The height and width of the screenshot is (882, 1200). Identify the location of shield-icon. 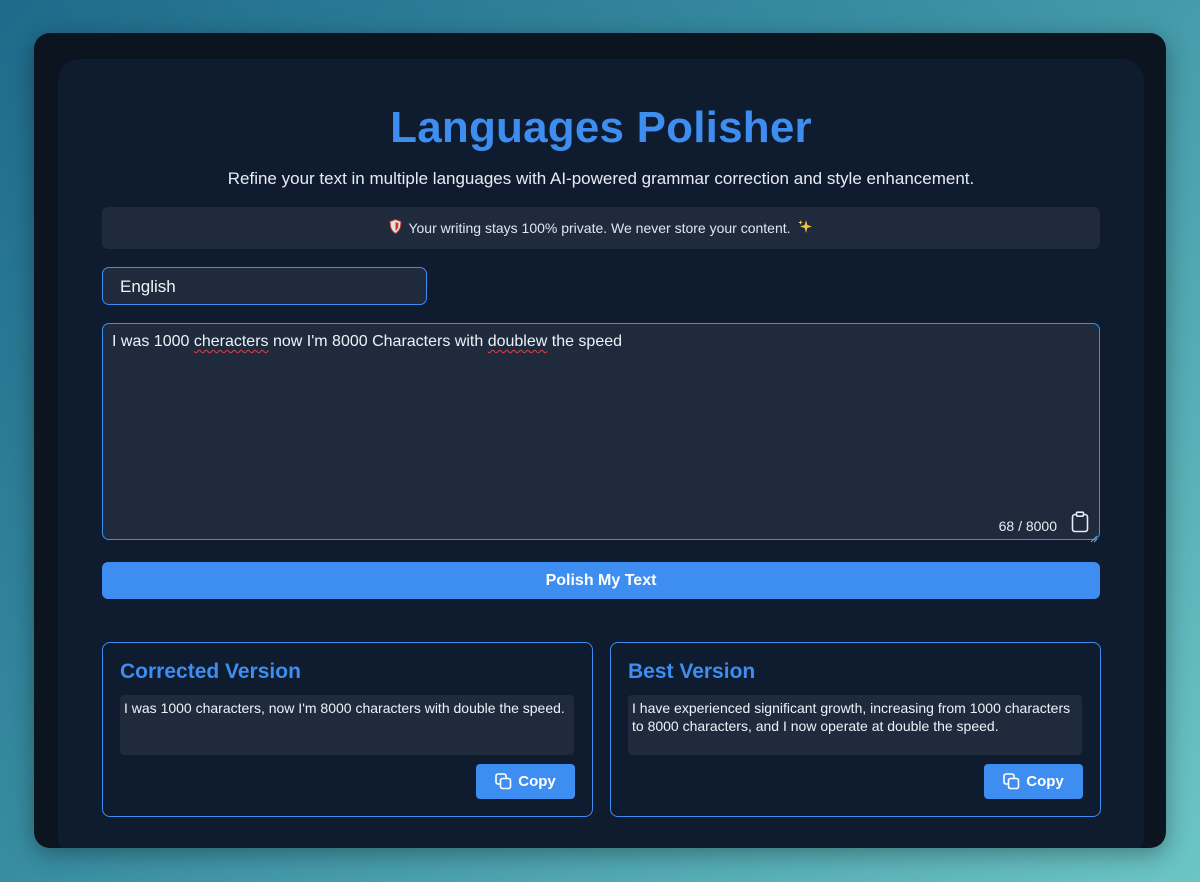
(395, 227).